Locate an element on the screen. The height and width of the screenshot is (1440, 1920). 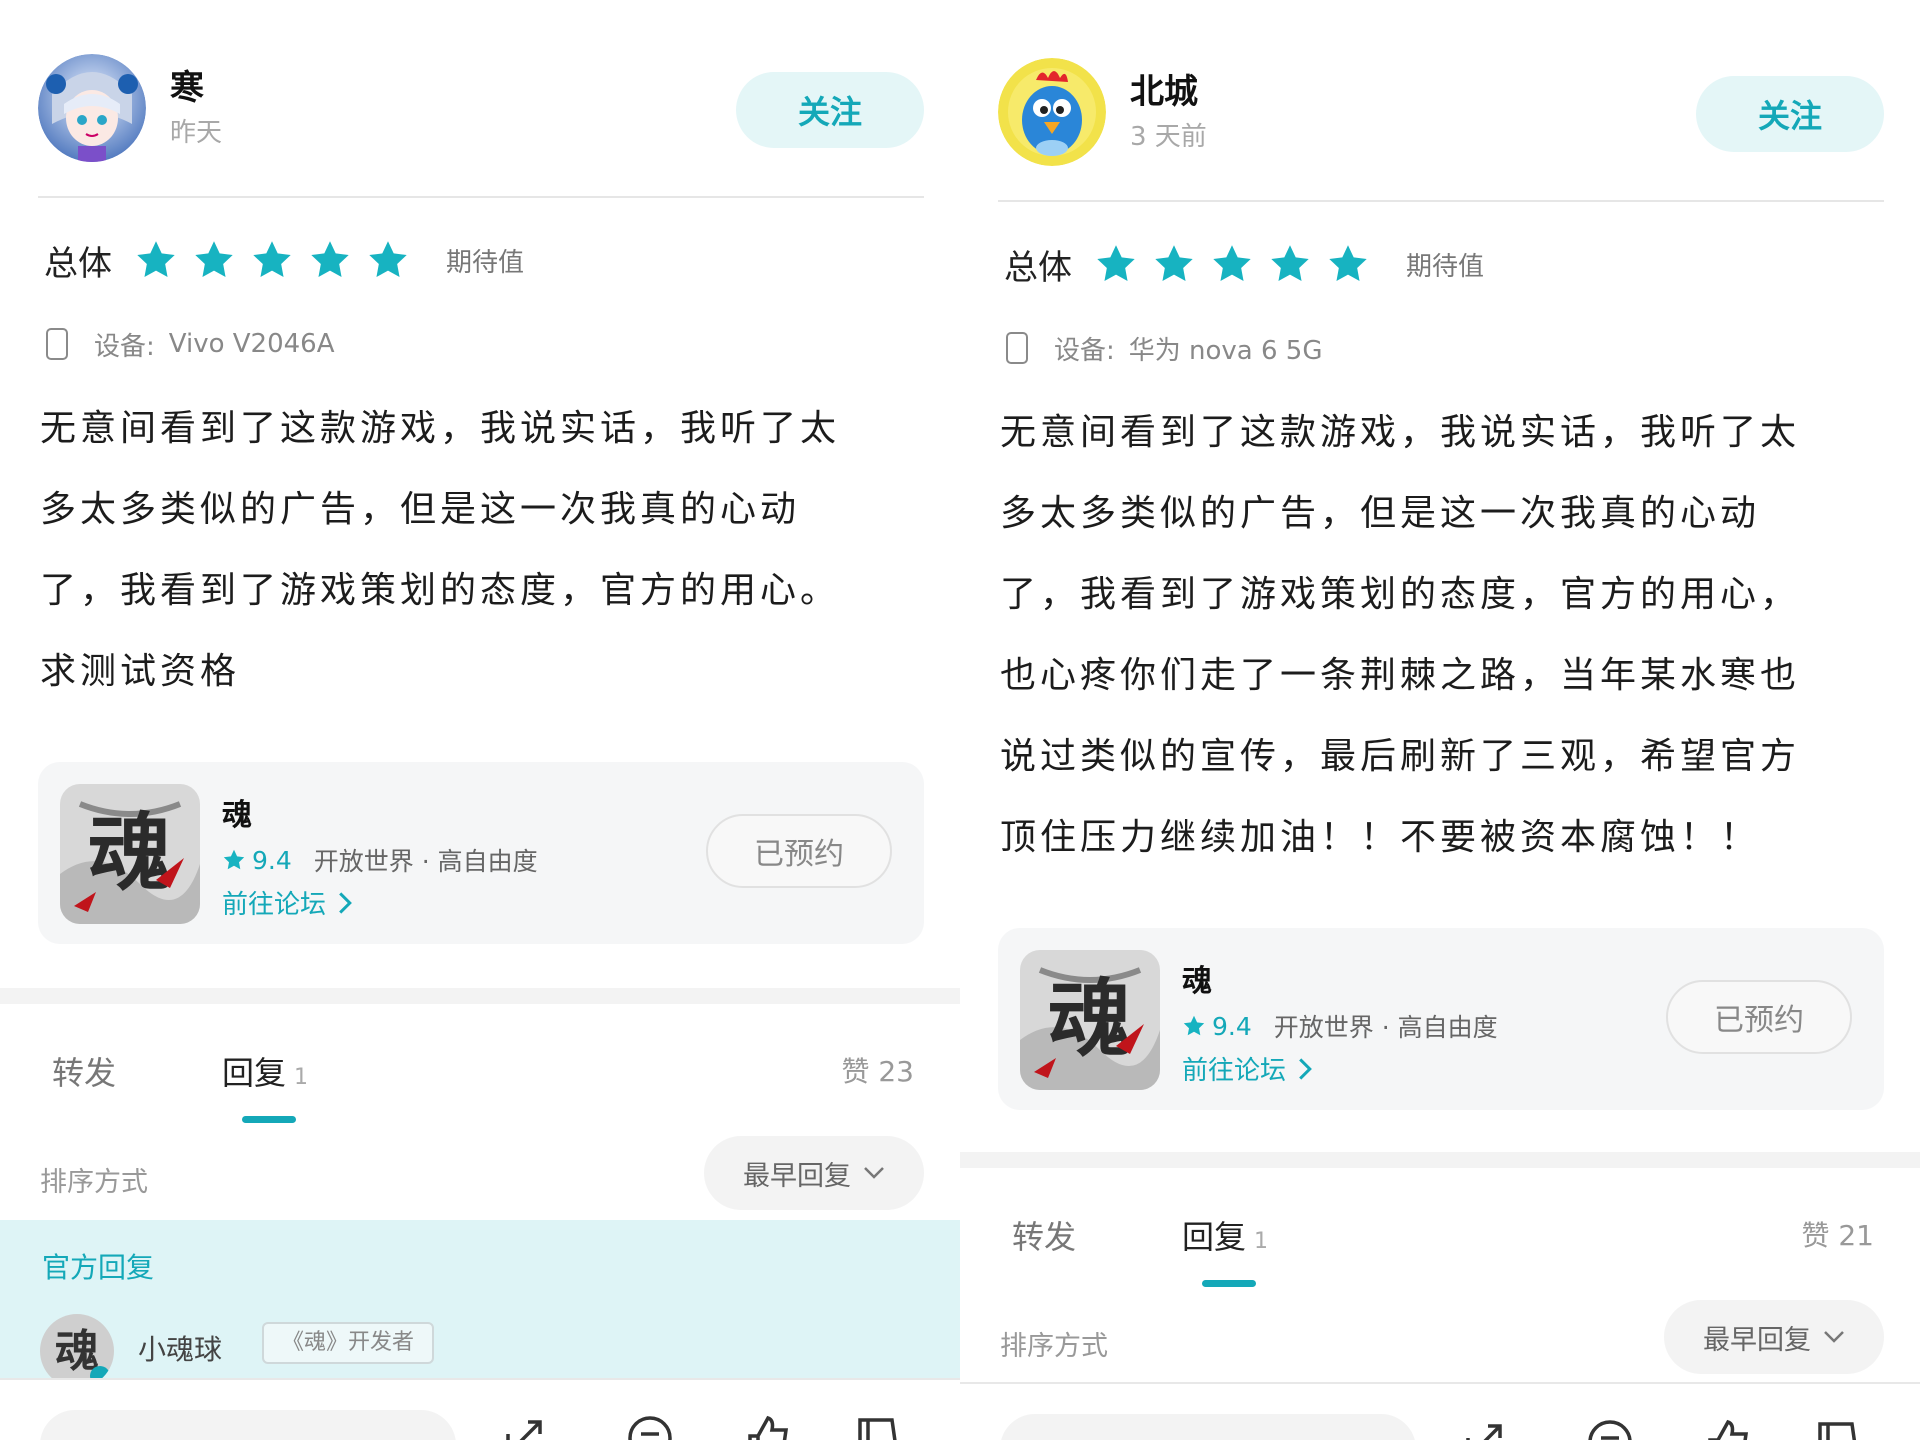
sort-row: 排序方式 最早回复 is located at coordinates (1440, 1340).